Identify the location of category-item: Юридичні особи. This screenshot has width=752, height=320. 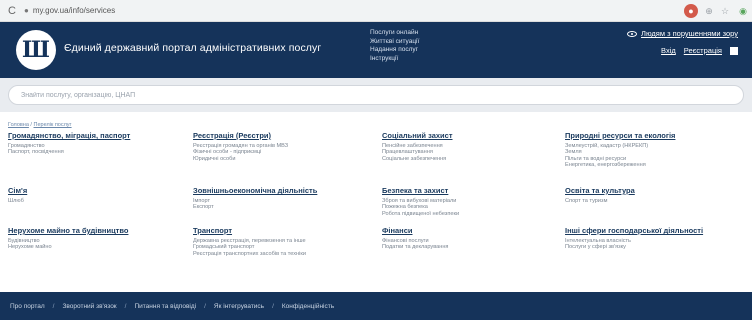
(280, 159).